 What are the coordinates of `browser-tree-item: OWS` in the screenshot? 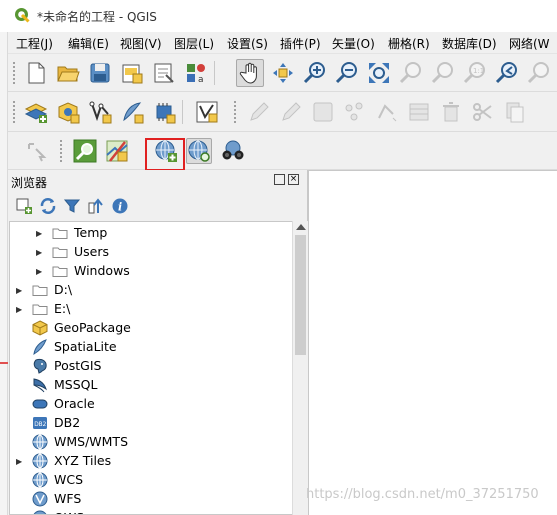 It's located at (154, 511).